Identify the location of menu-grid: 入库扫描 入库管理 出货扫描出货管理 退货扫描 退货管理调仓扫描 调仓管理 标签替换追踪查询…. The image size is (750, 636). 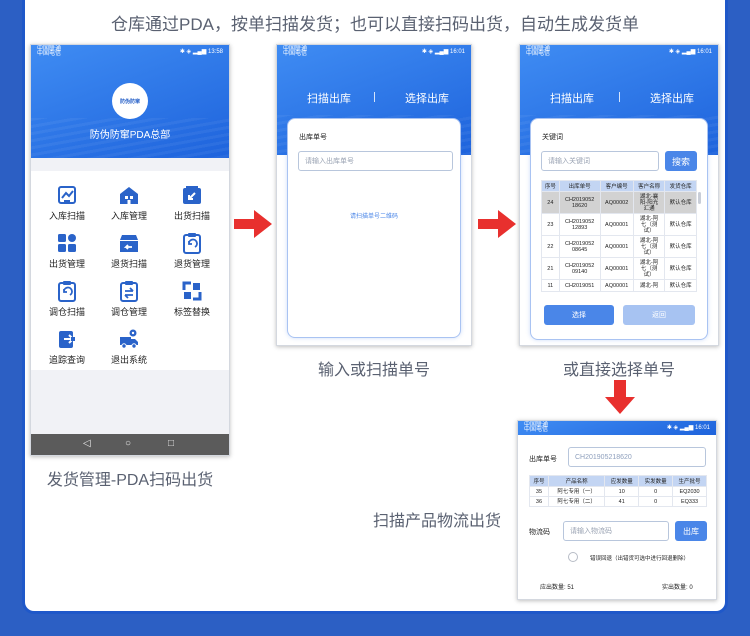
(130, 270).